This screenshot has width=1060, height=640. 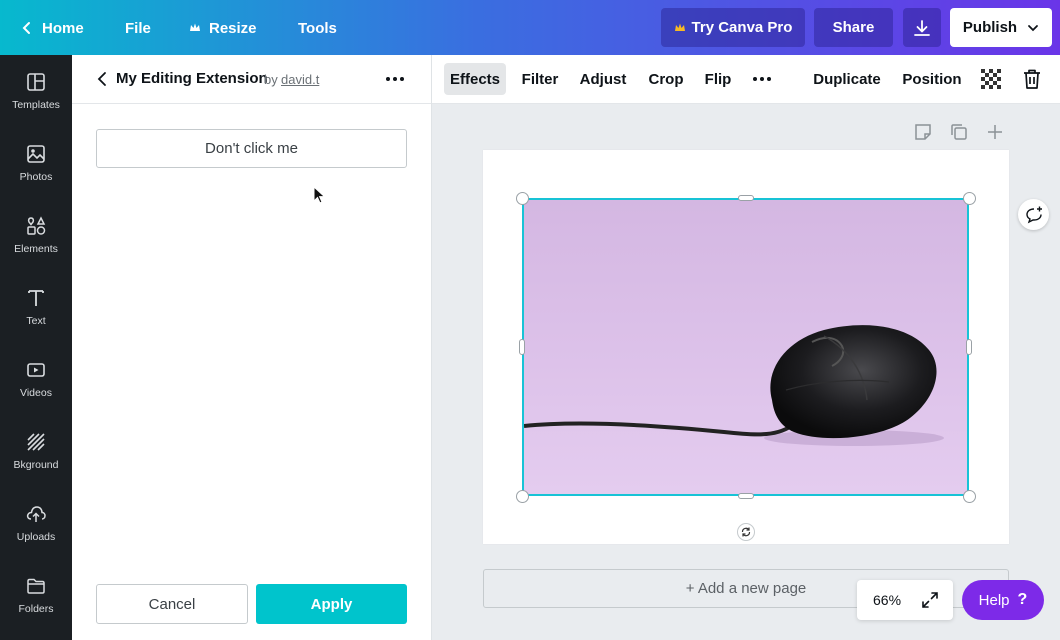 I want to click on page-notes-icon, so click(x=923, y=132).